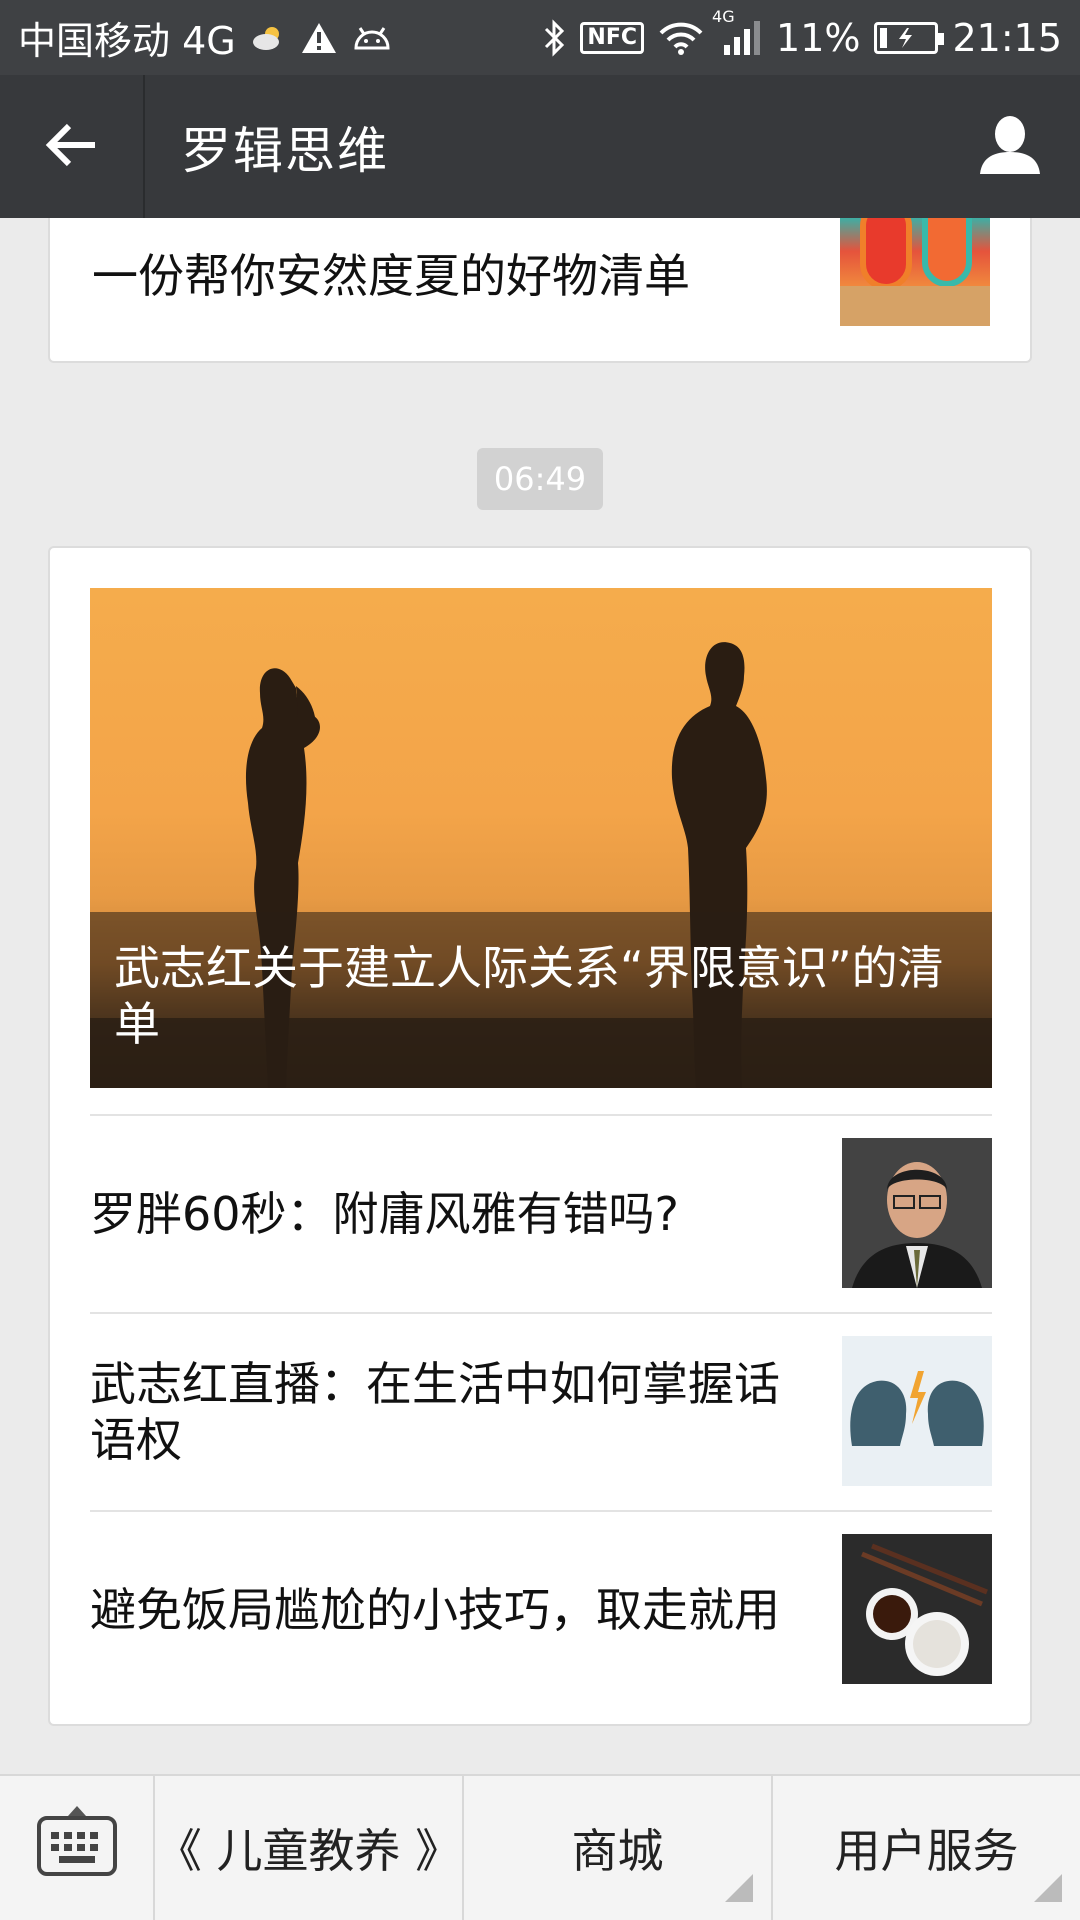  I want to click on article-item-3: 避免饭局尴尬的小技巧，取走就用, so click(541, 1609).